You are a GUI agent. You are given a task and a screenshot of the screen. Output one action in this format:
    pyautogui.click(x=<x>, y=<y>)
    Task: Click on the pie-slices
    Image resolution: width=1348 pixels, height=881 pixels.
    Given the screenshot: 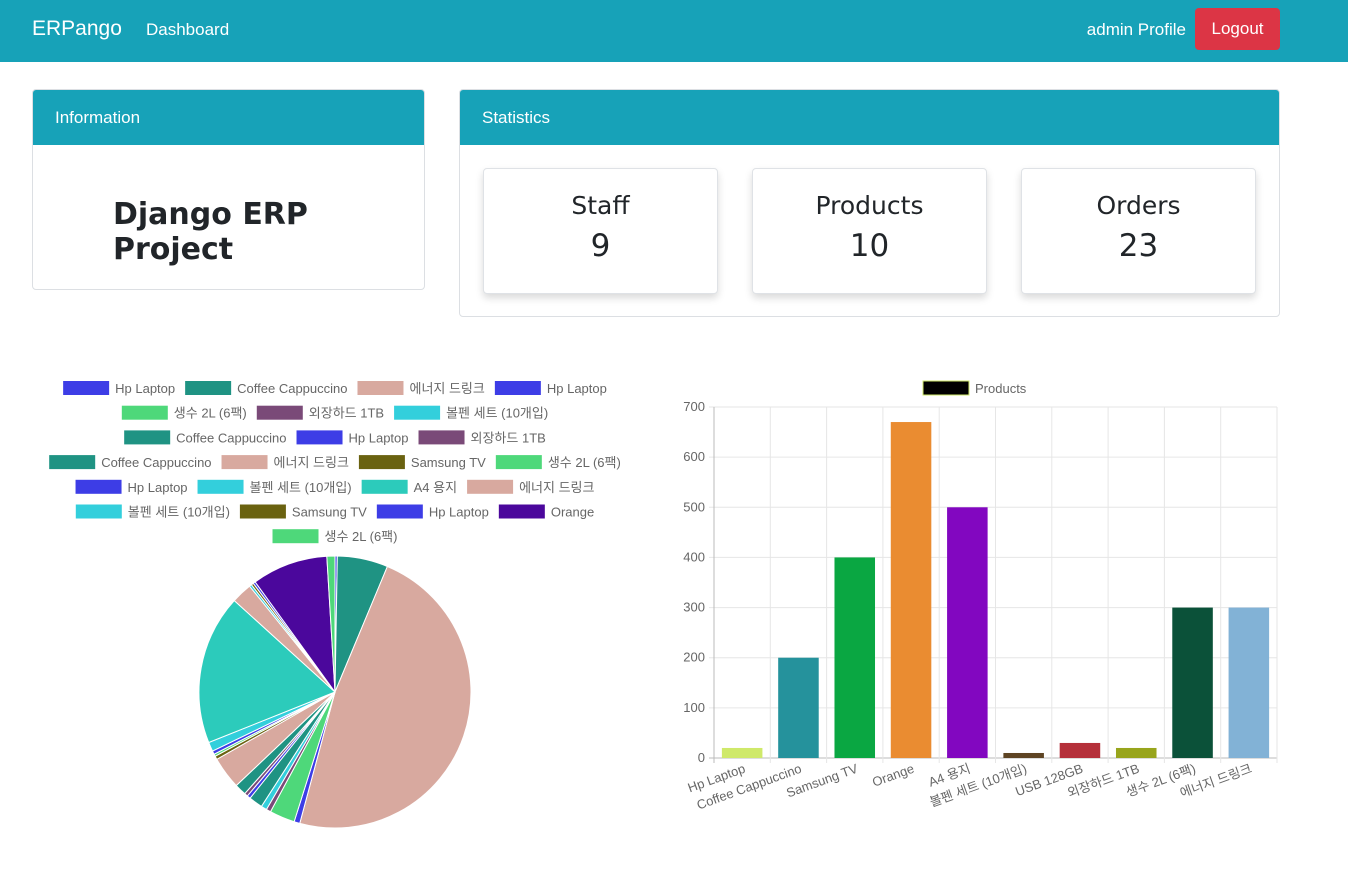 What is the action you would take?
    pyautogui.click(x=335, y=692)
    